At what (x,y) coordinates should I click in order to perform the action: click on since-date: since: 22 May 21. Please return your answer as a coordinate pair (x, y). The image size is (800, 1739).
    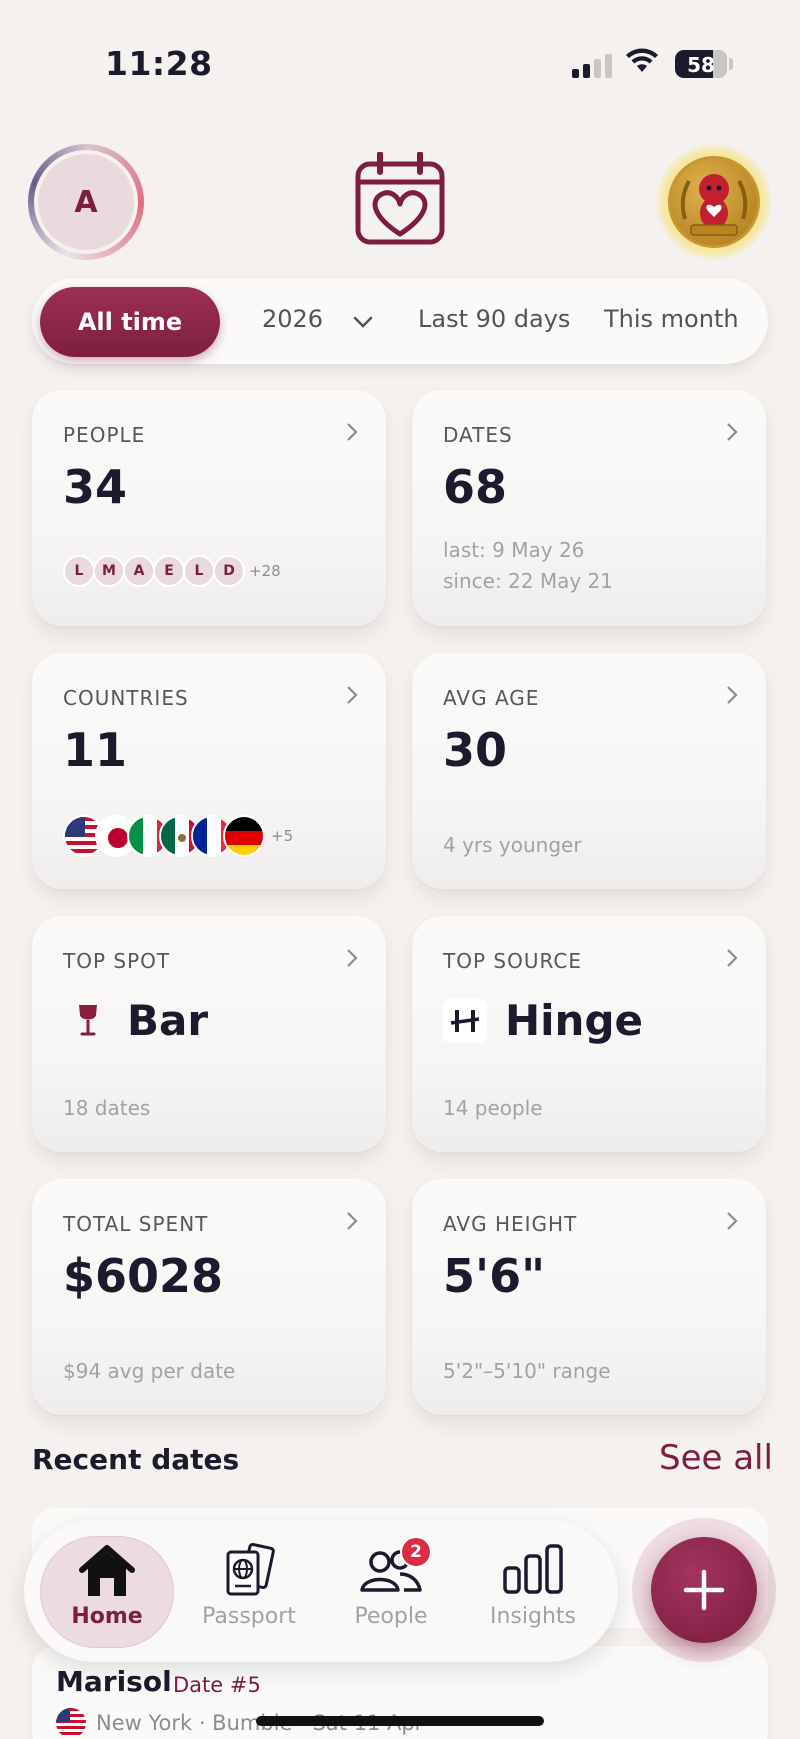
    Looking at the image, I should click on (528, 581).